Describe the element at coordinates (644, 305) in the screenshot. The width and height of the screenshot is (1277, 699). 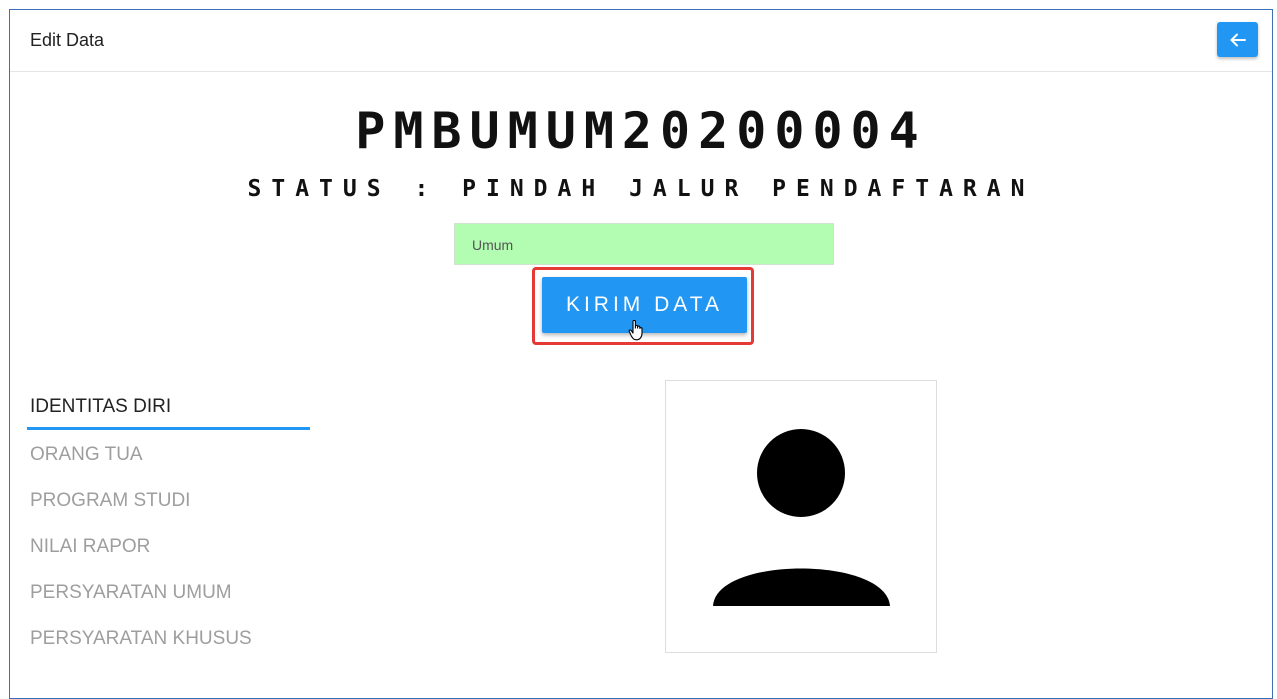
I see `send-data-button: KIRIM DATA` at that location.